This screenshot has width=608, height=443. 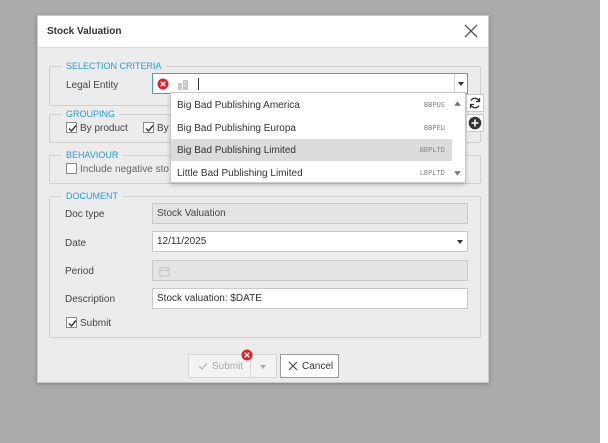 I want to click on description-field: Stock valuation: $DATE, so click(x=310, y=298).